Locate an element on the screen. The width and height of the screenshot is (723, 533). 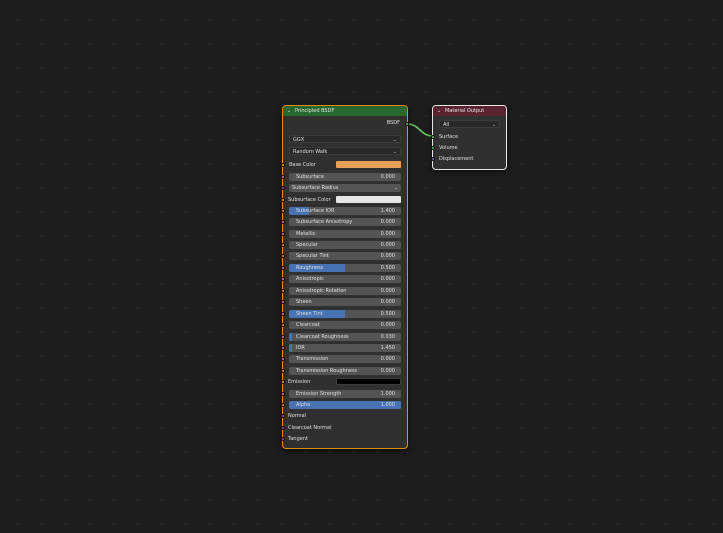
emission-socket is located at coordinates (283, 382).